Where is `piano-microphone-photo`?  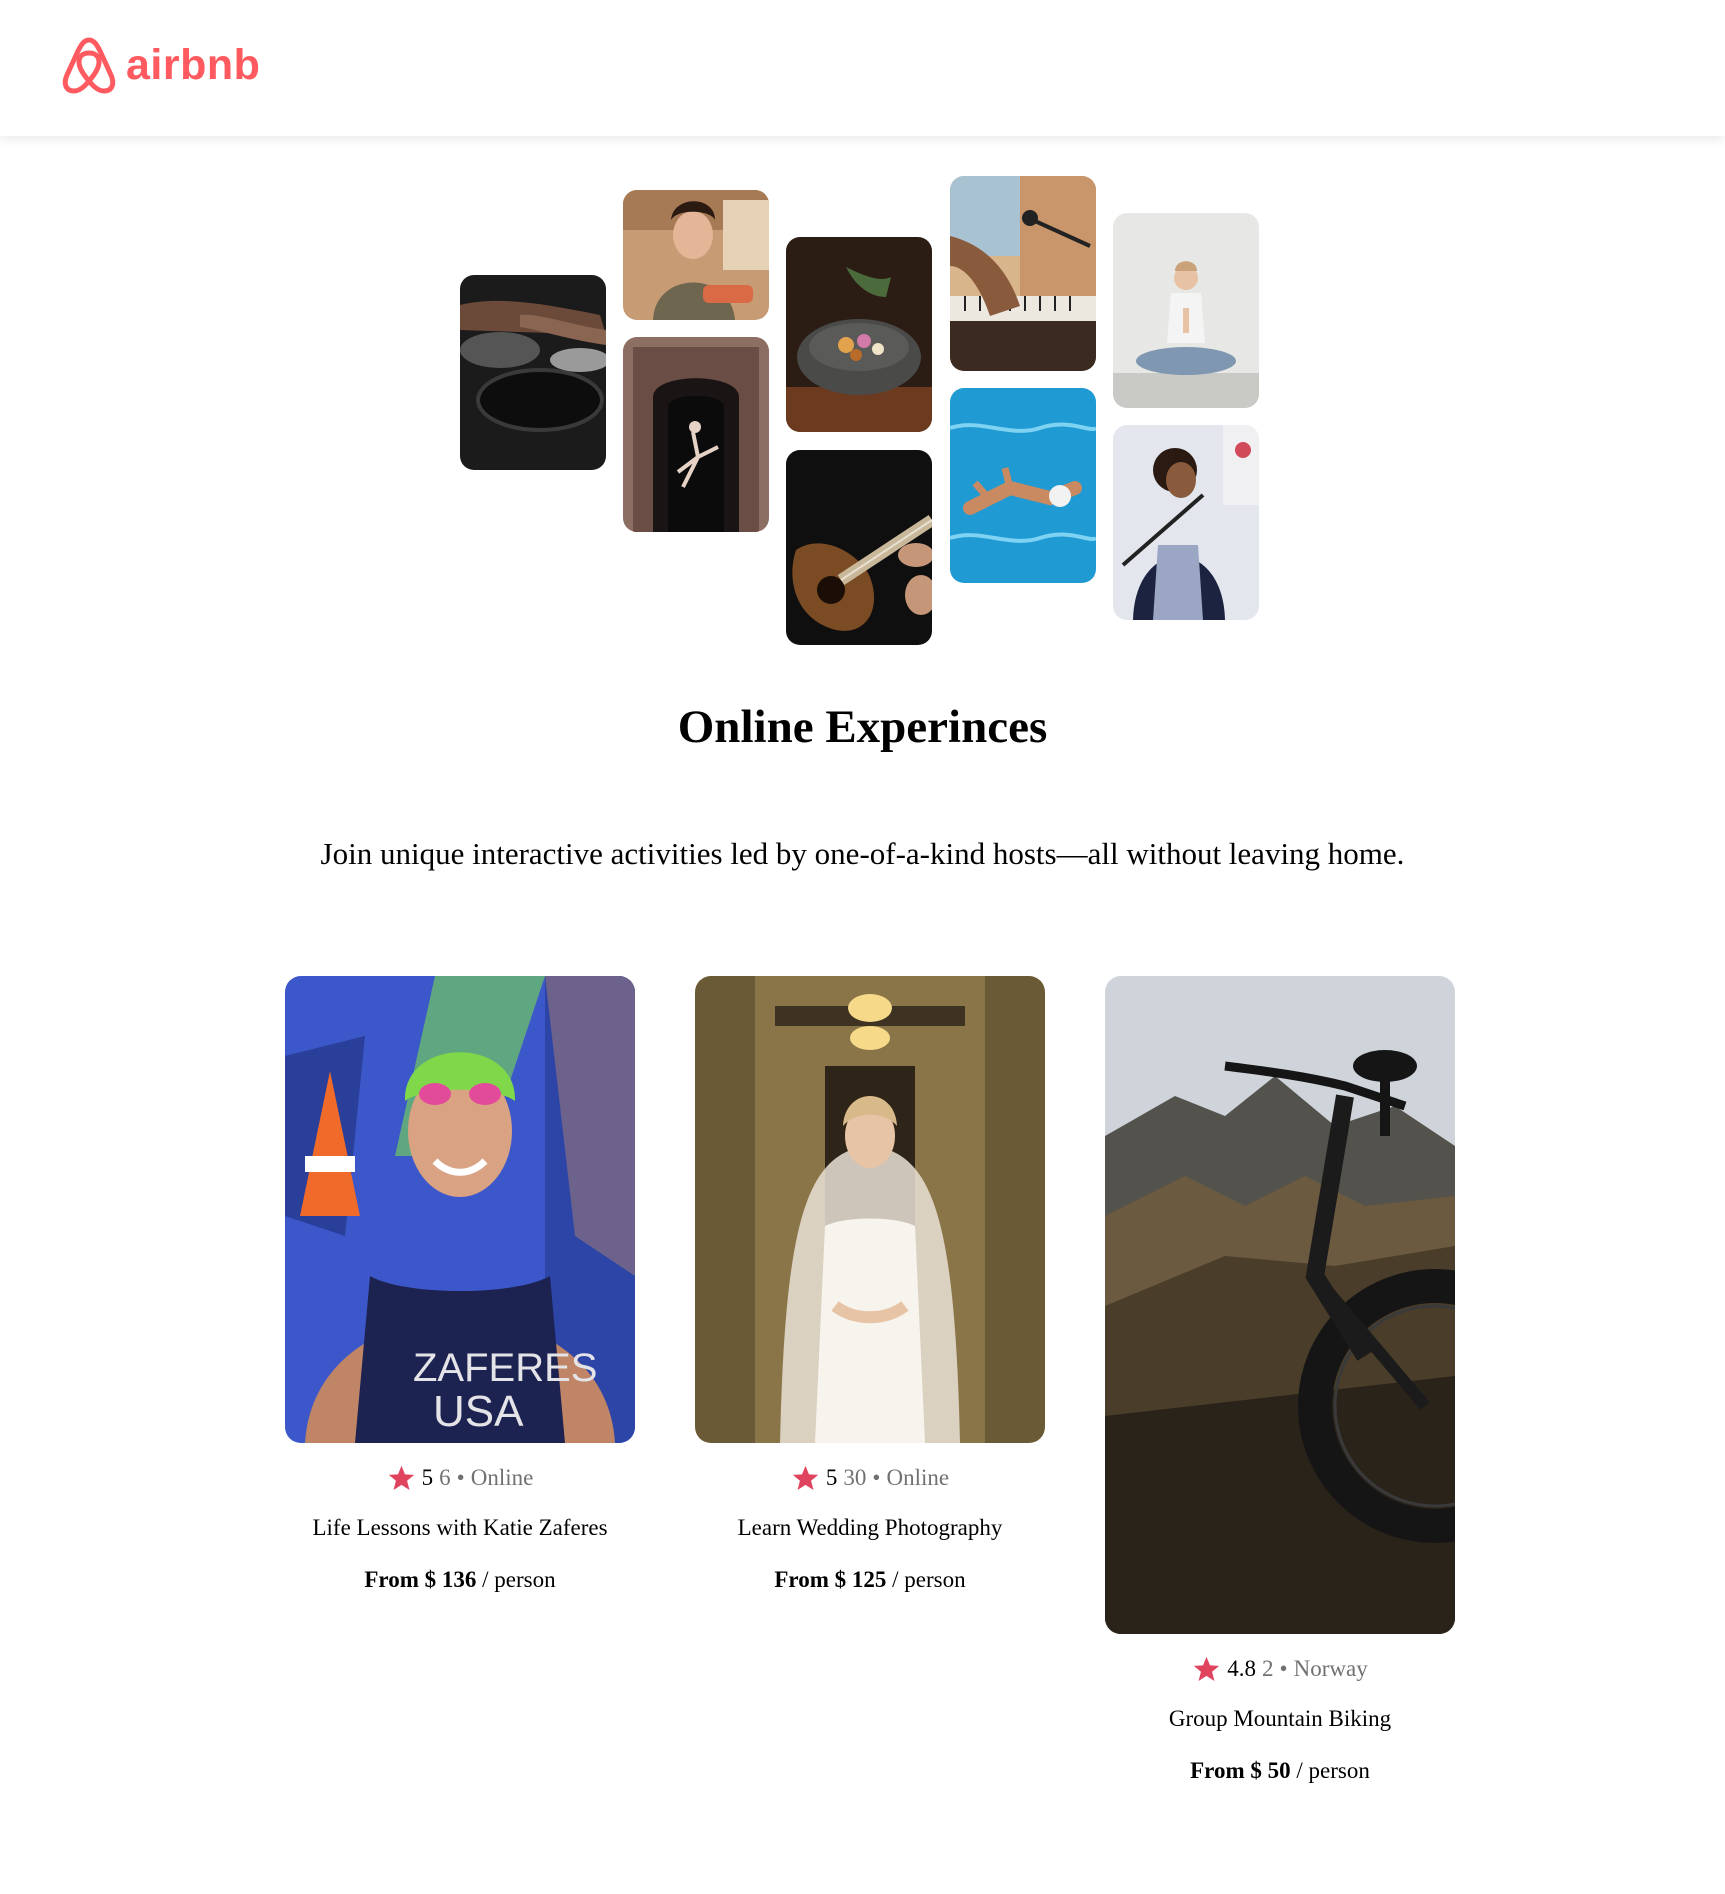 piano-microphone-photo is located at coordinates (1023, 273).